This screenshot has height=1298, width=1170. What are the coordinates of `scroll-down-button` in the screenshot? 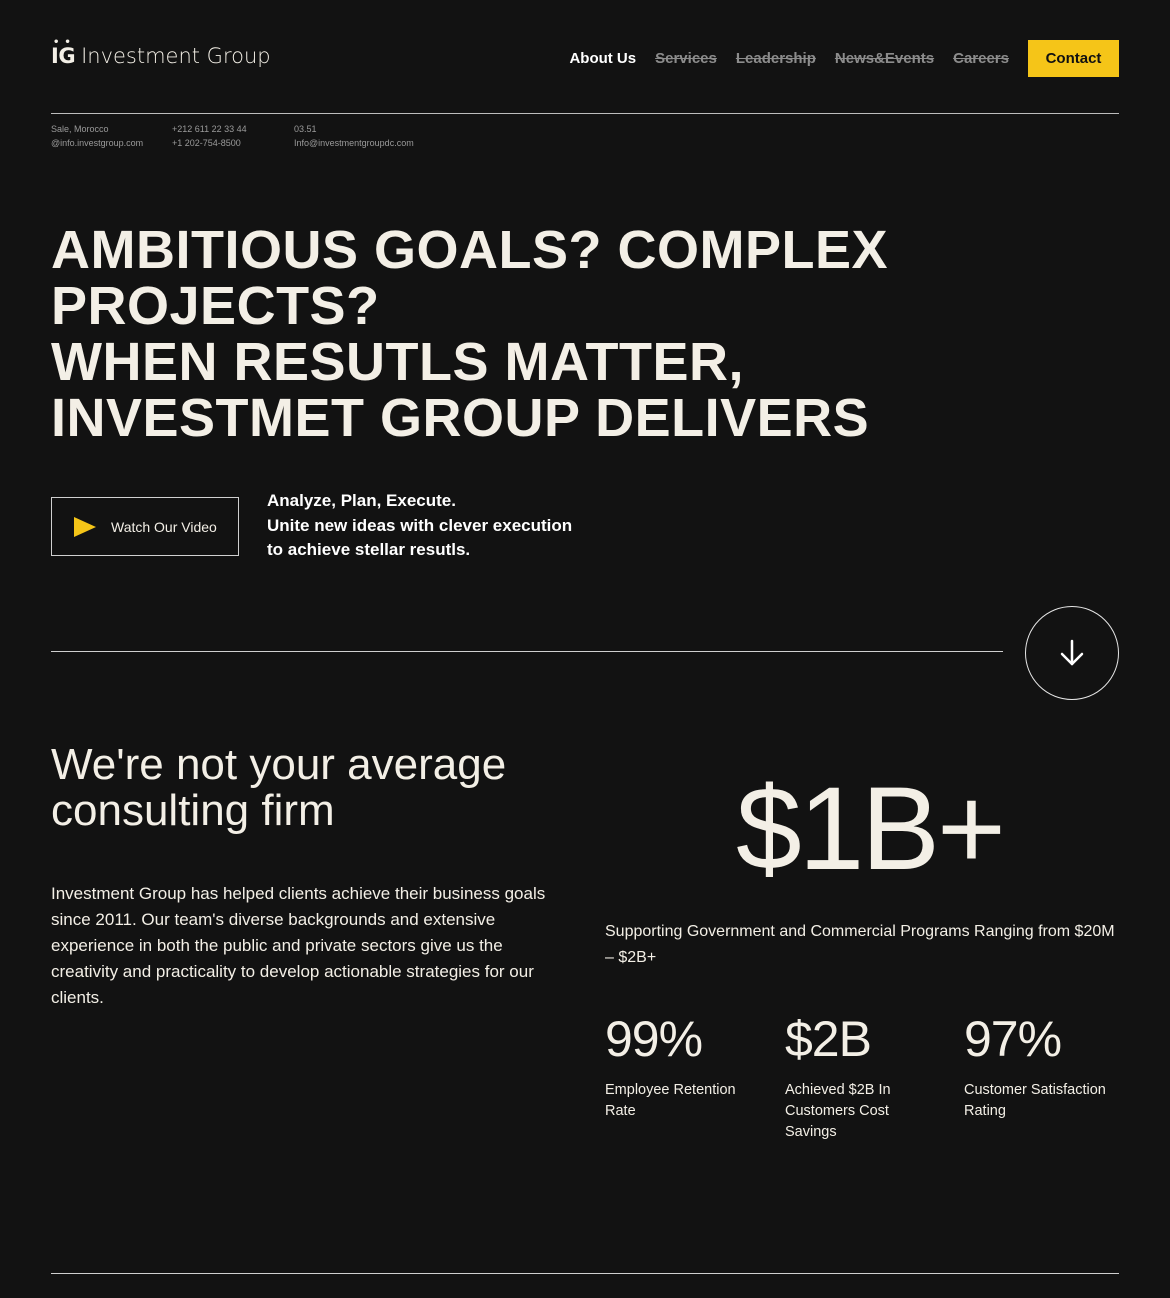 It's located at (1072, 653).